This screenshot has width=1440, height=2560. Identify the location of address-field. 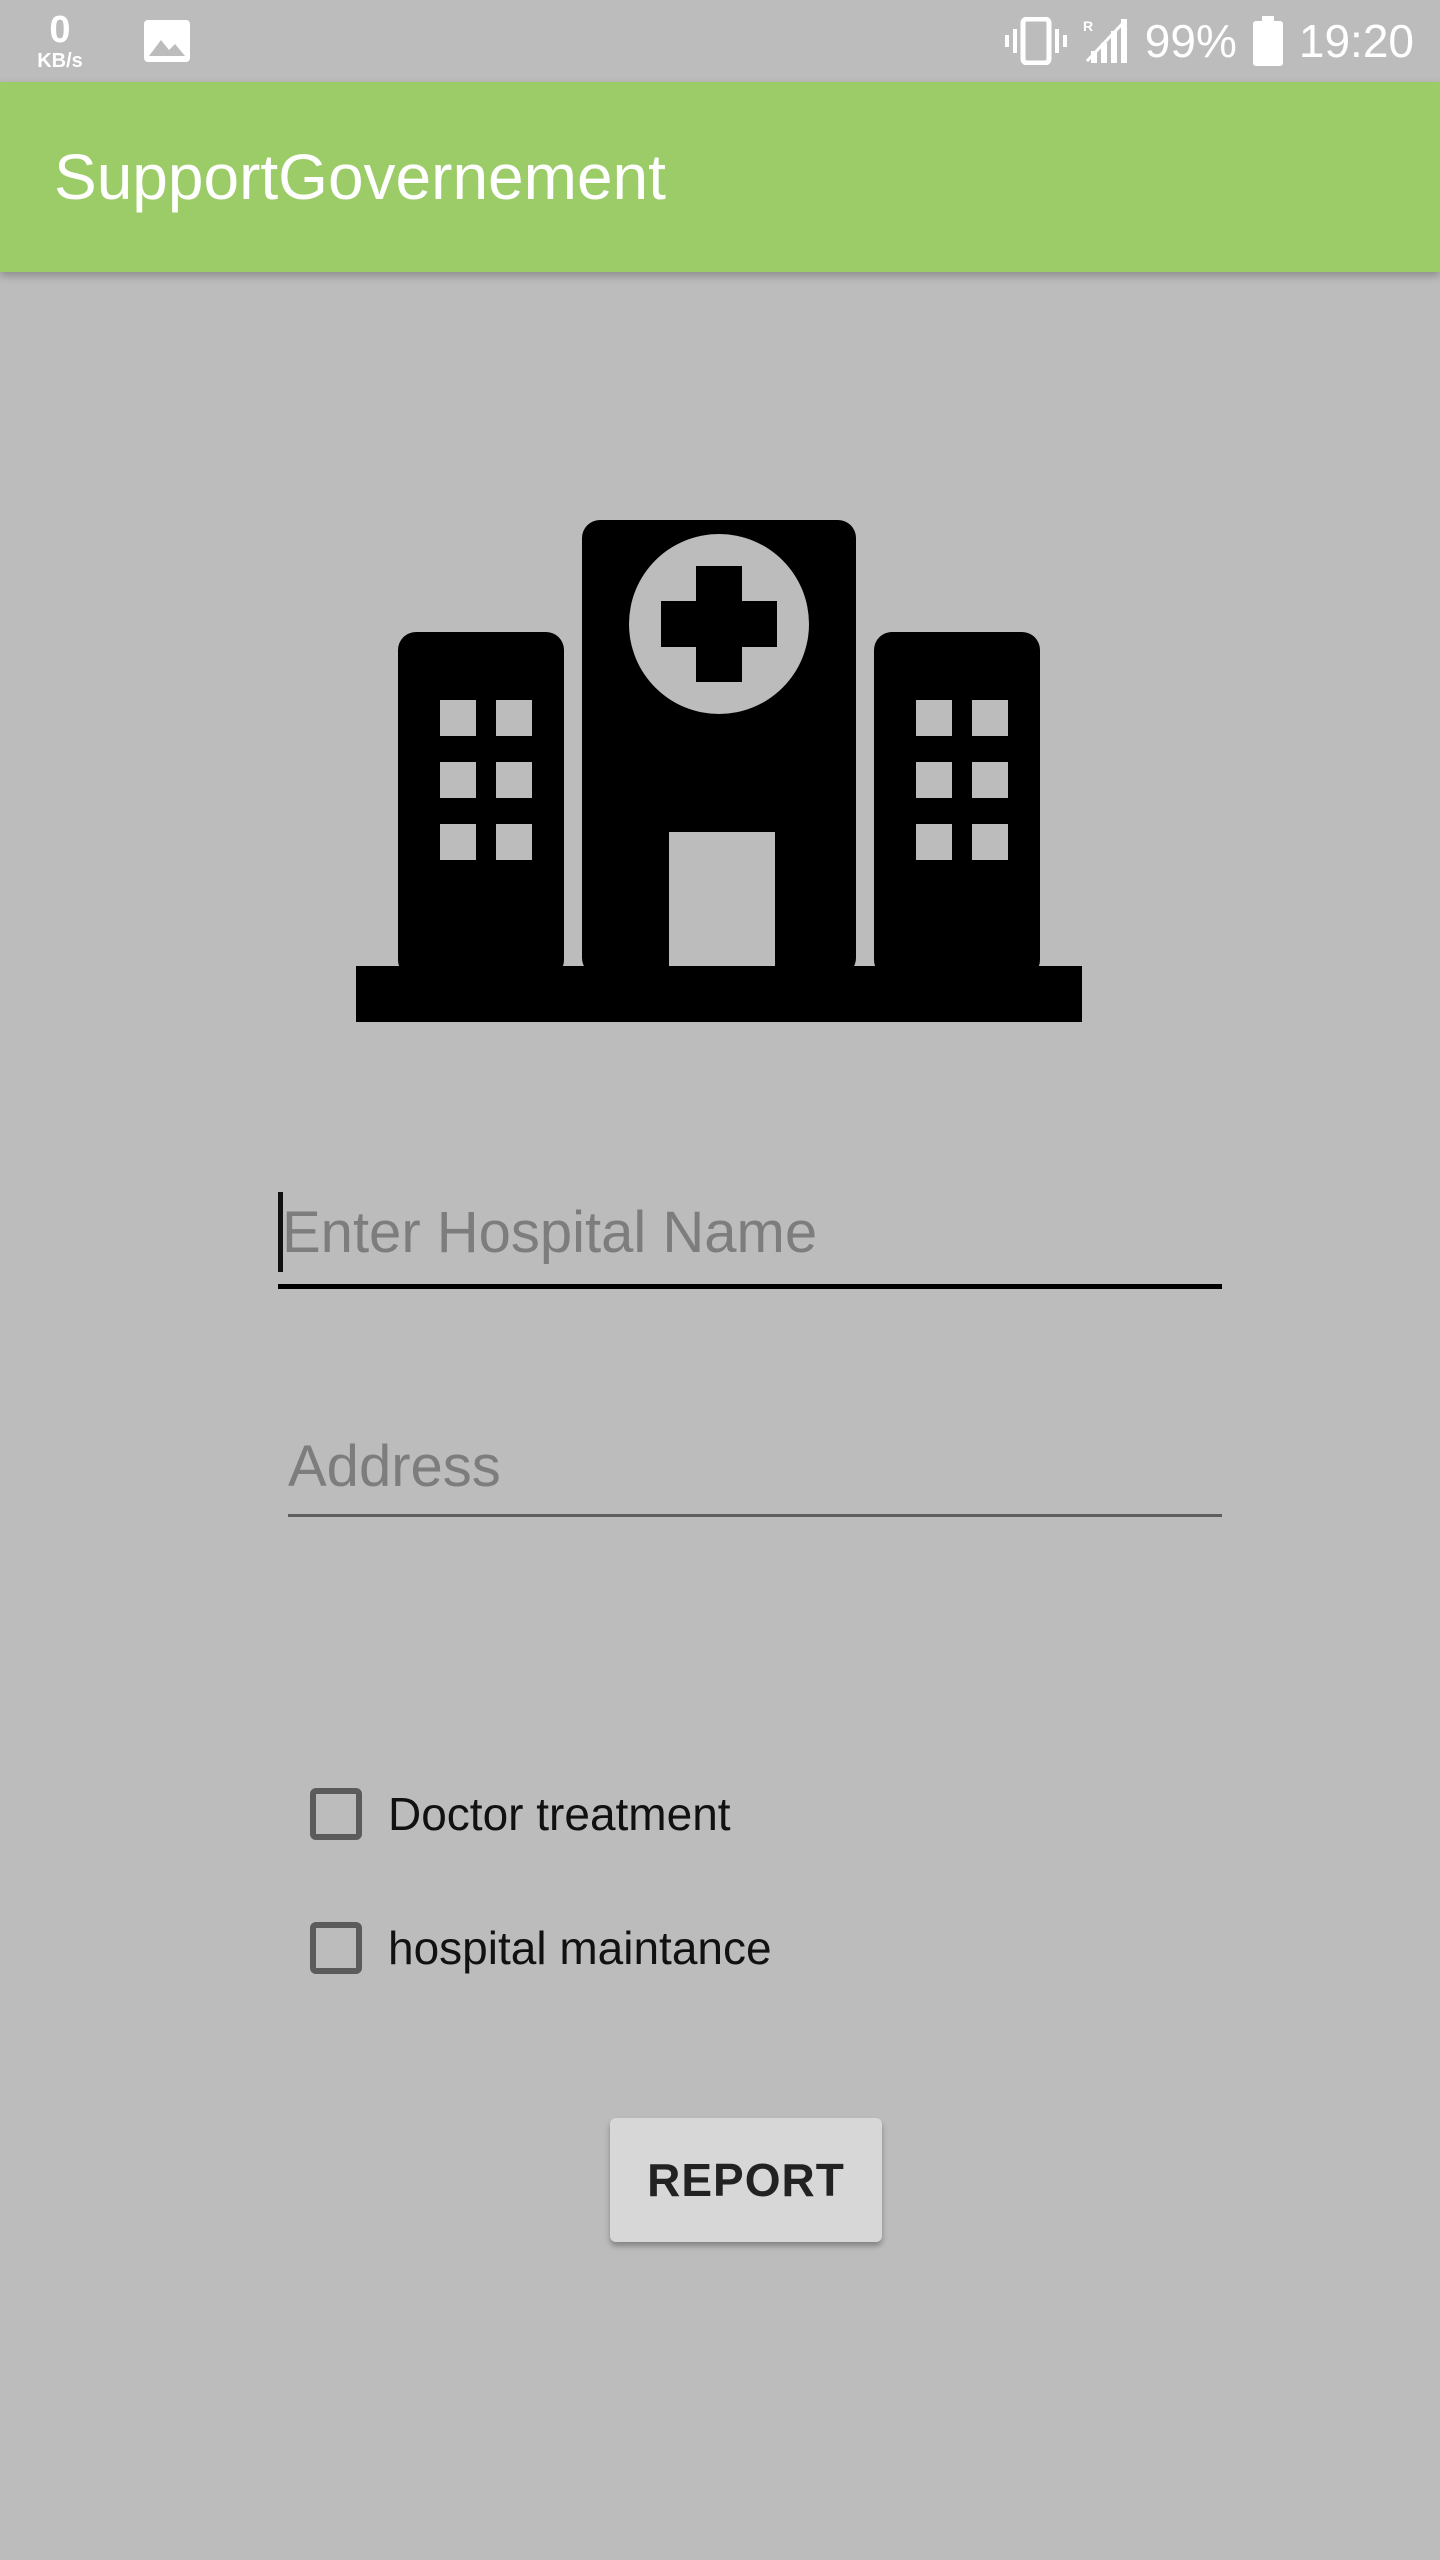
(755, 1467).